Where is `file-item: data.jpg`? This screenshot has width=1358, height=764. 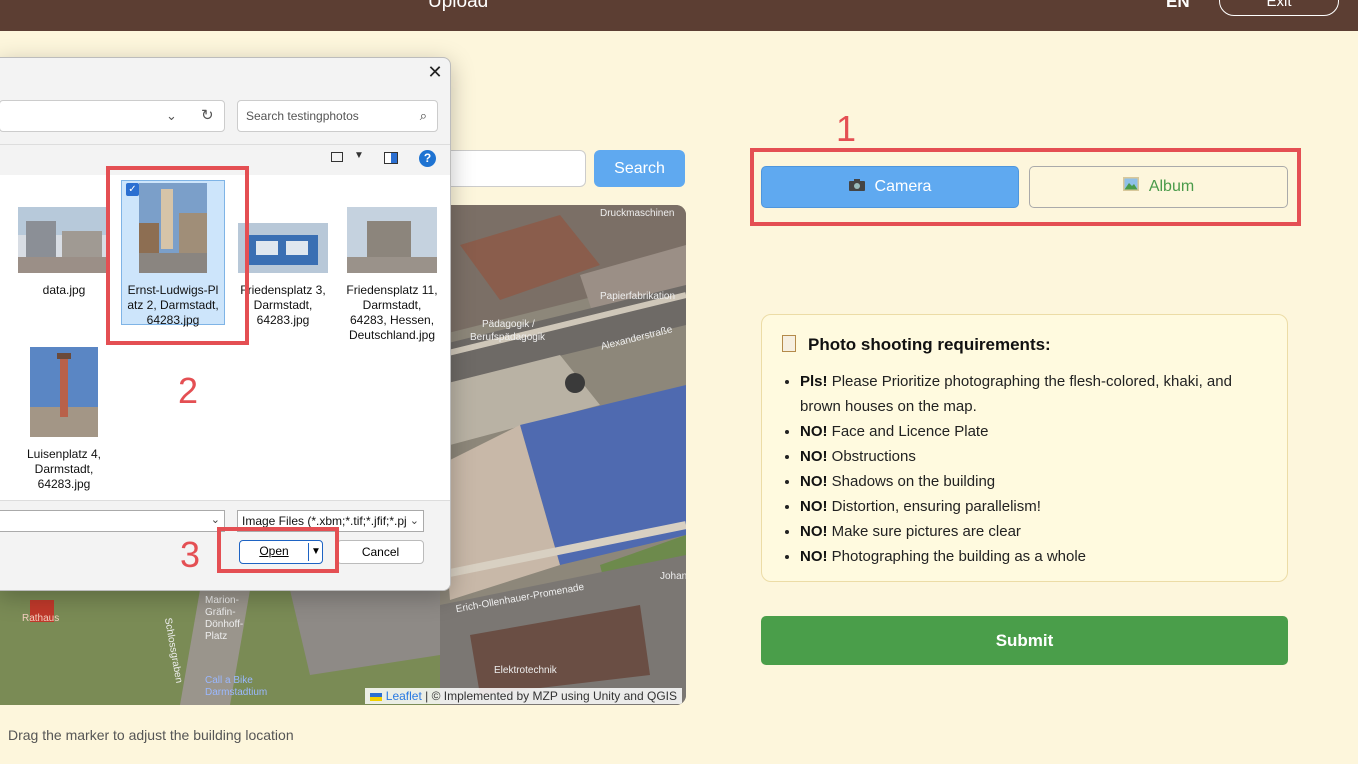 file-item: data.jpg is located at coordinates (64, 252).